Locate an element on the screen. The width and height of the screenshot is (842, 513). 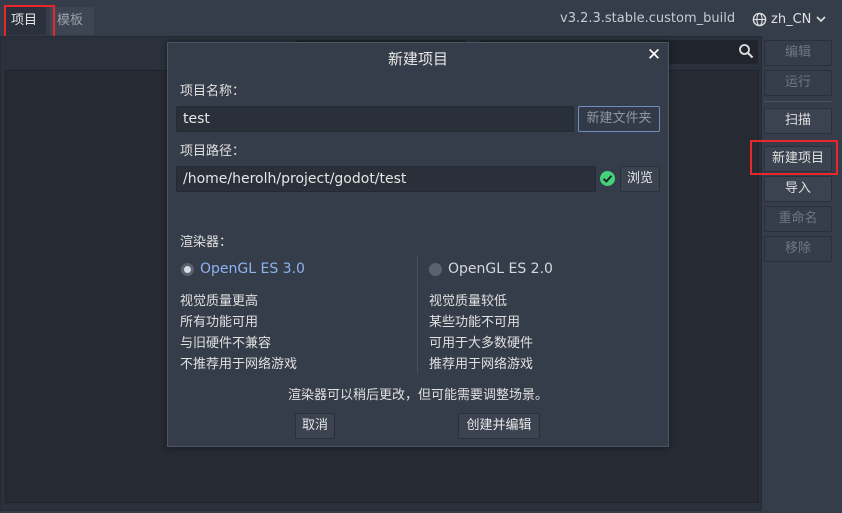
check-glyph is located at coordinates (607, 179).